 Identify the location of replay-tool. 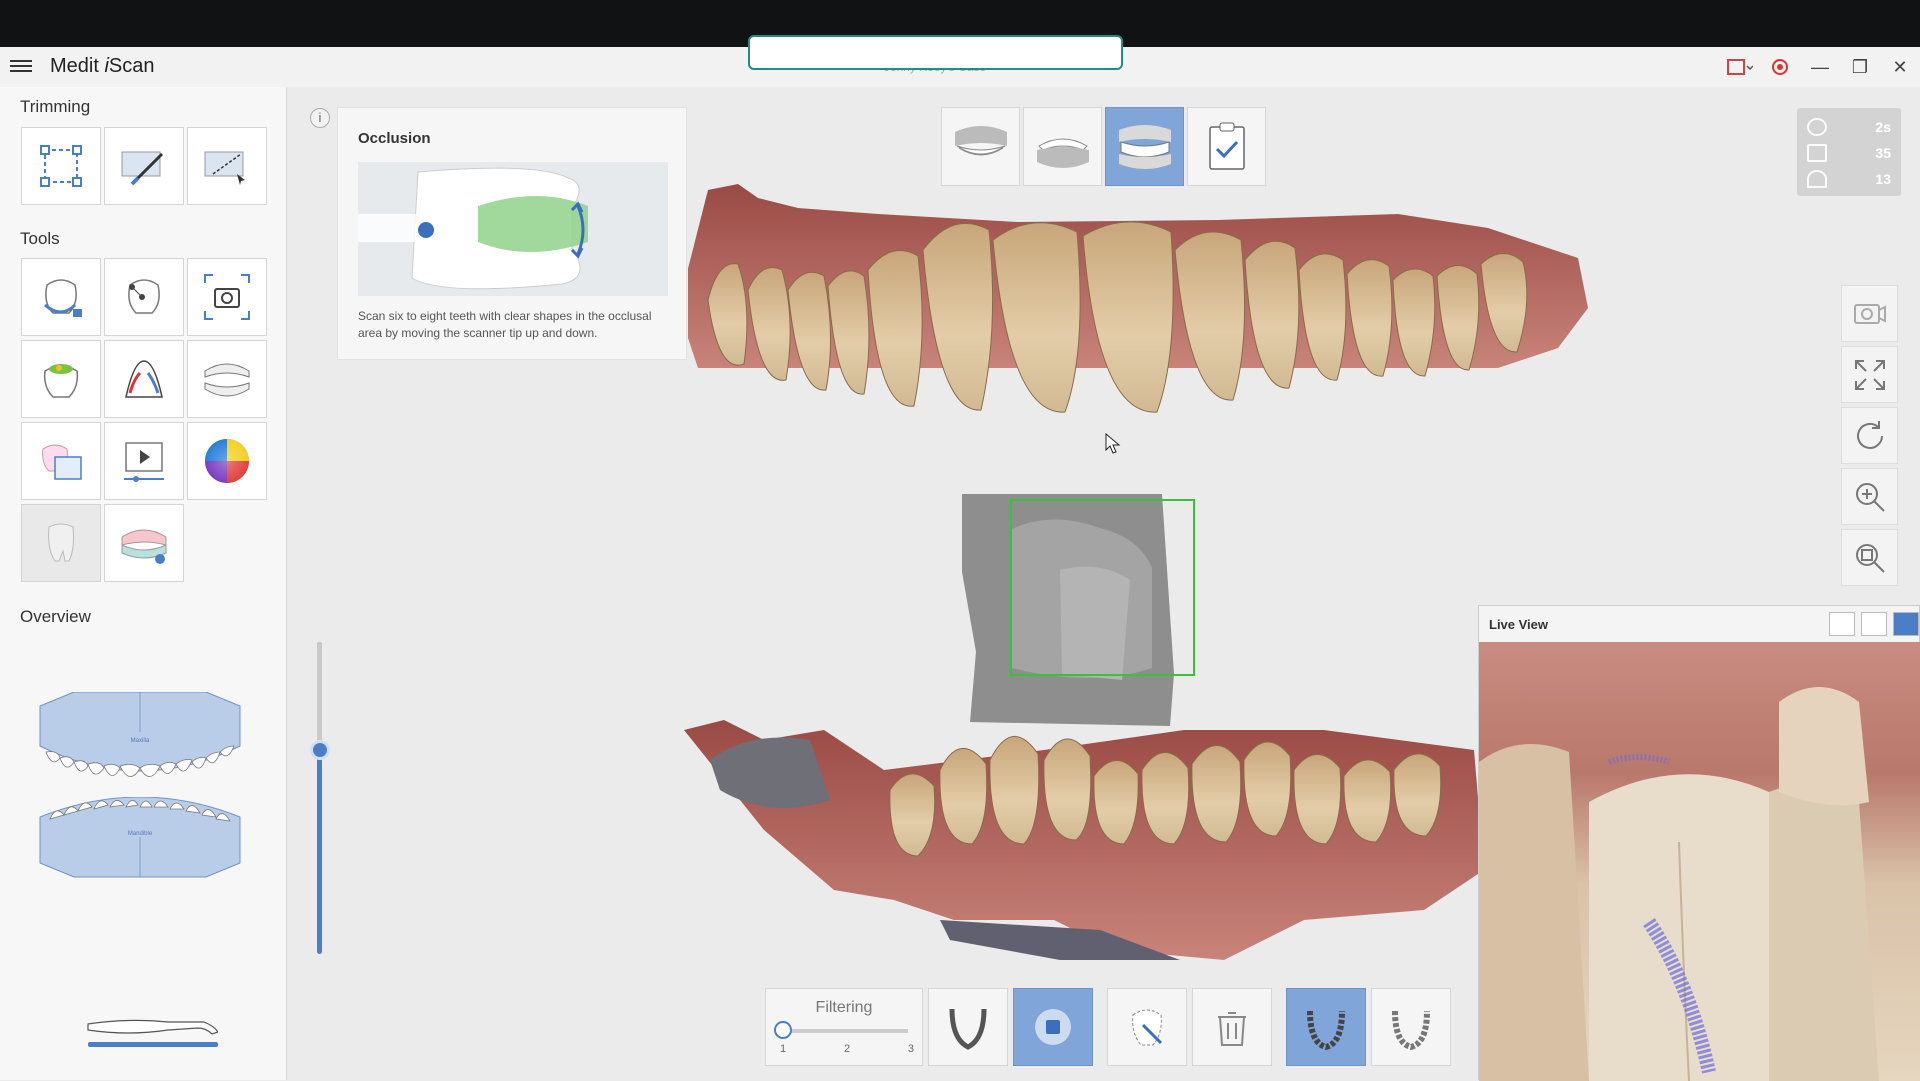
(144, 461).